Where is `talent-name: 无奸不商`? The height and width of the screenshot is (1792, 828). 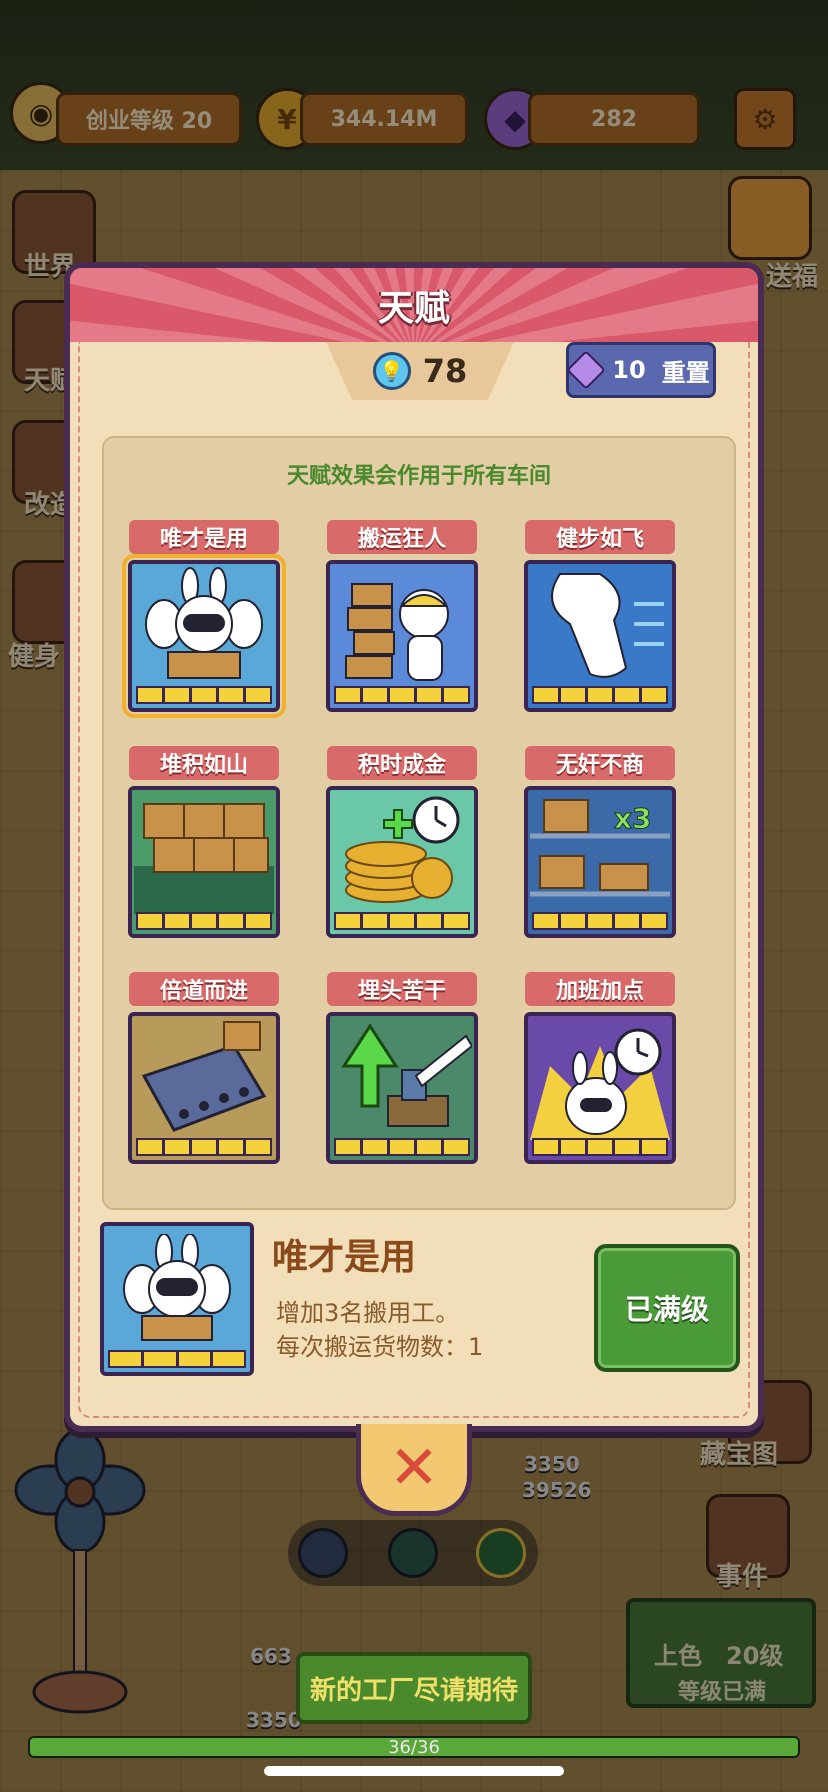 talent-name: 无奸不商 is located at coordinates (600, 763).